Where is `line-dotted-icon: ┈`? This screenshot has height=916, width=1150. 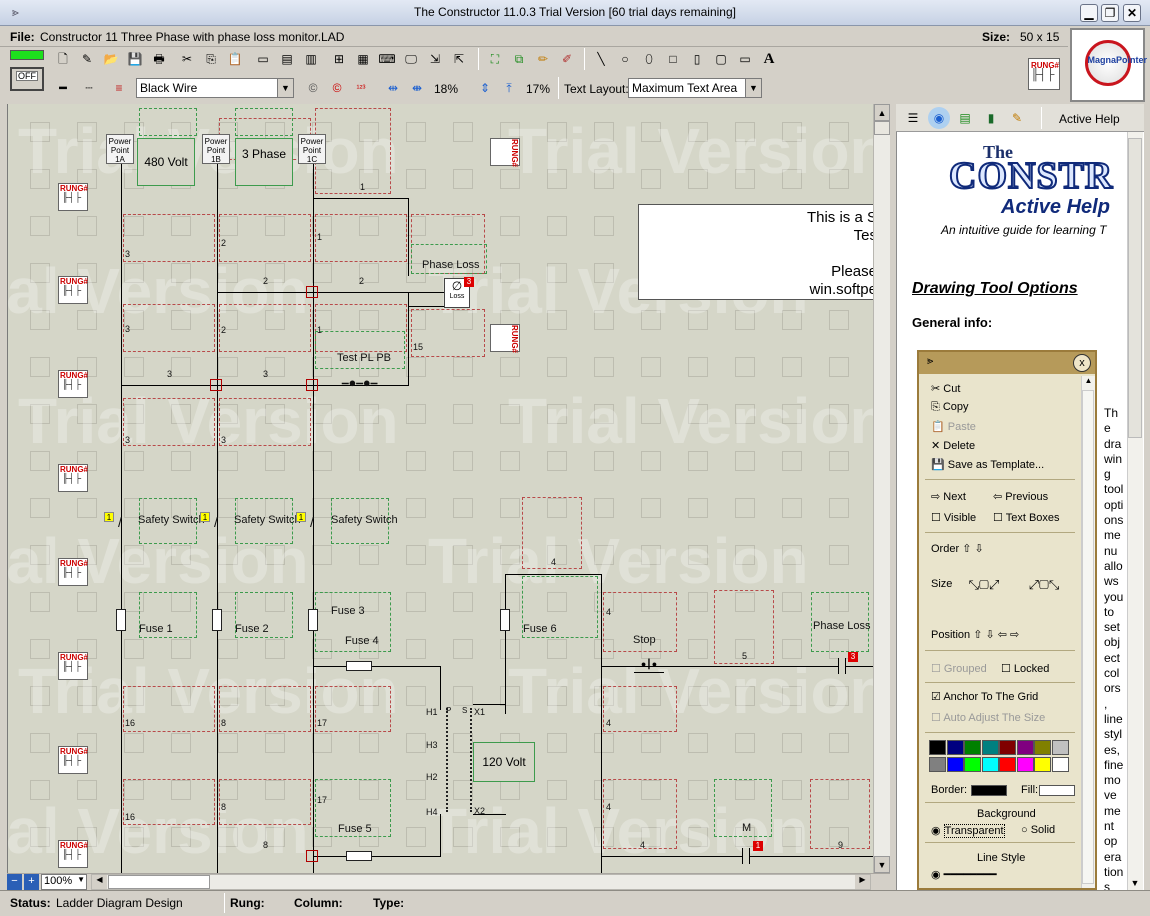 line-dotted-icon: ┈ is located at coordinates (89, 88).